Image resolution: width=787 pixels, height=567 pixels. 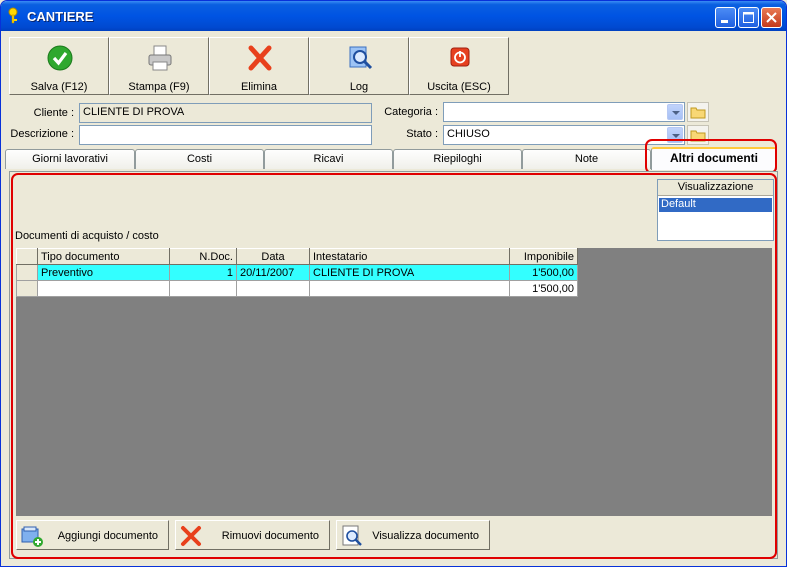 What do you see at coordinates (460, 57) in the screenshot?
I see `power-icon` at bounding box center [460, 57].